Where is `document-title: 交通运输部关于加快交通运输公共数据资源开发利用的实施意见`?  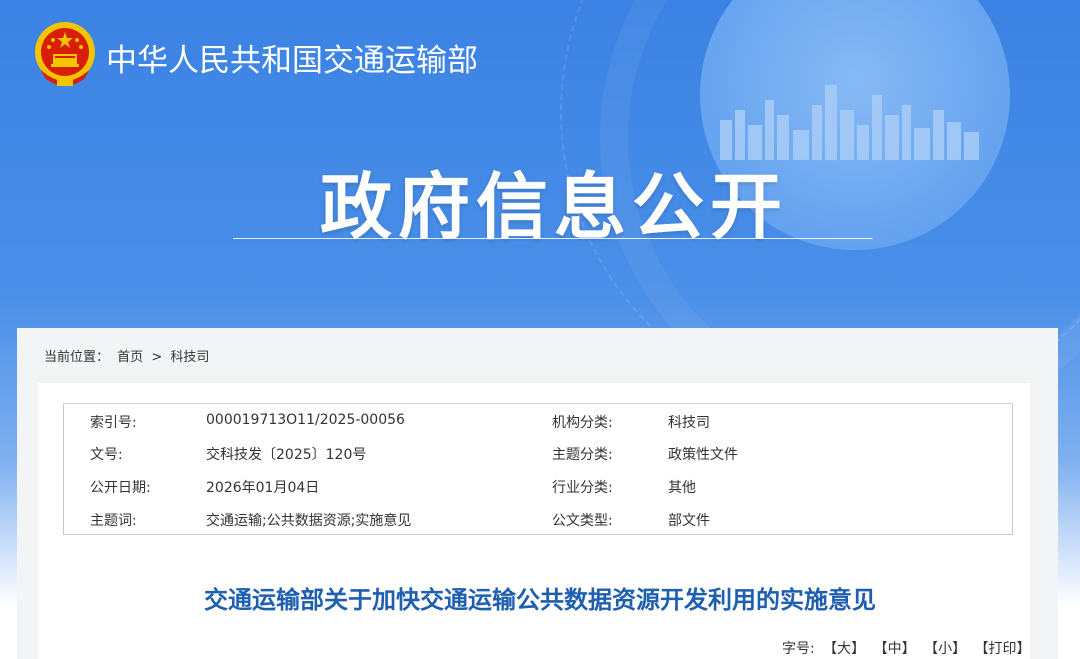
document-title: 交通运输部关于加快交通运输公共数据资源开发利用的实施意见 is located at coordinates (540, 600).